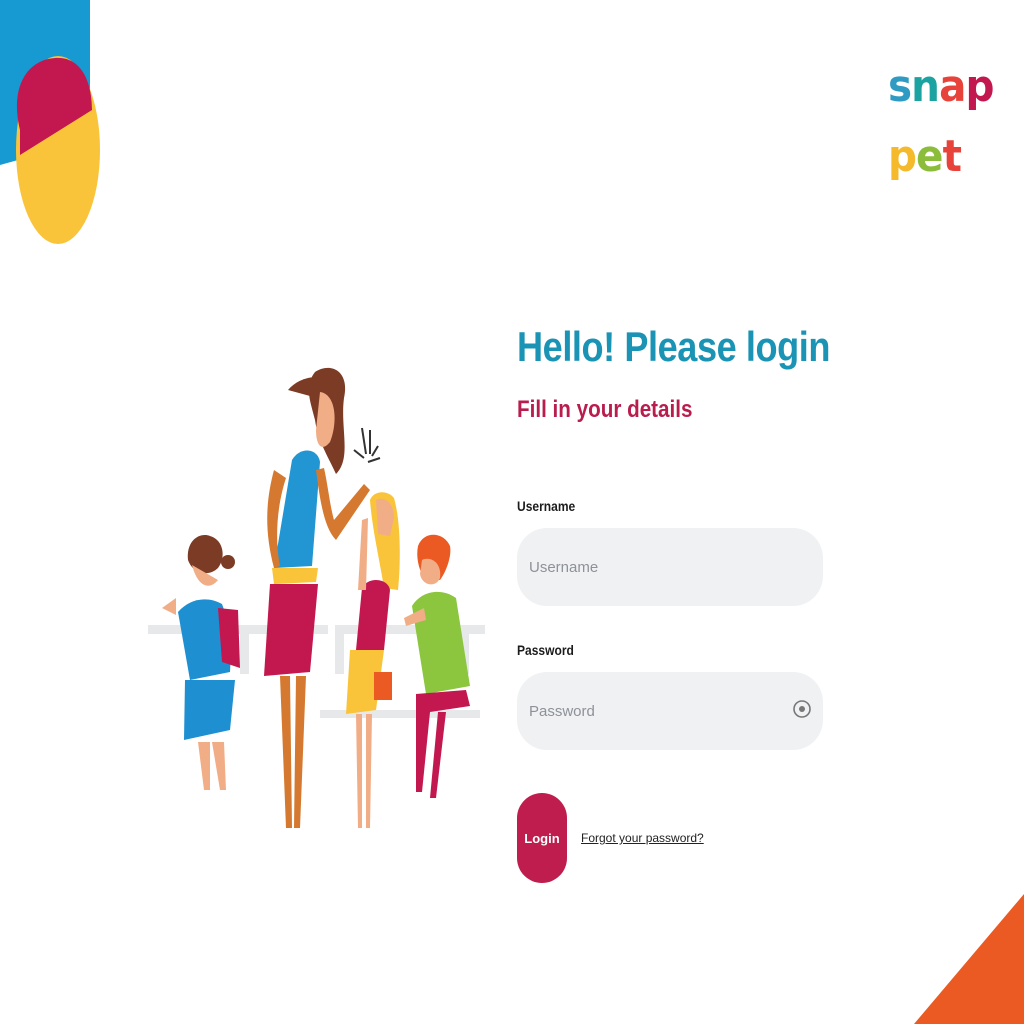 The width and height of the screenshot is (1024, 1024). I want to click on password-input, so click(648, 711).